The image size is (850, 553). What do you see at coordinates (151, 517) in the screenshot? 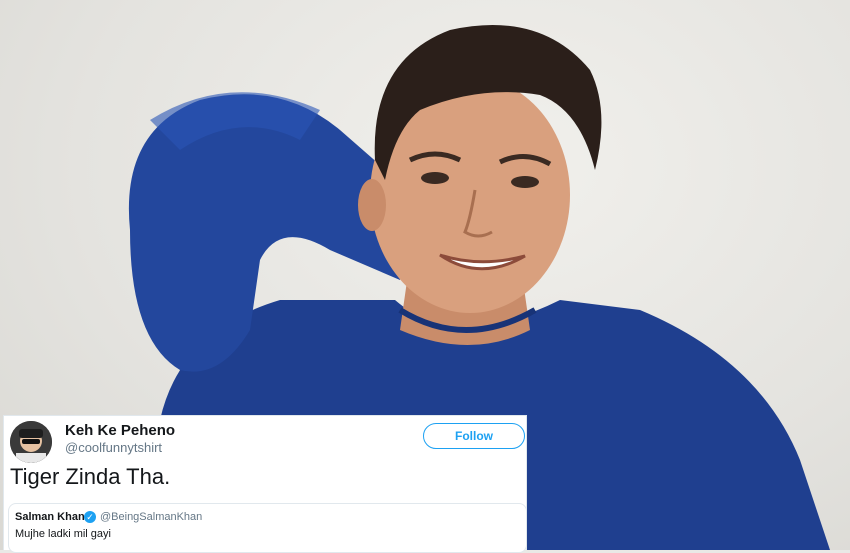
I see `quoted-author-handle: @BeingSalmanKhan` at bounding box center [151, 517].